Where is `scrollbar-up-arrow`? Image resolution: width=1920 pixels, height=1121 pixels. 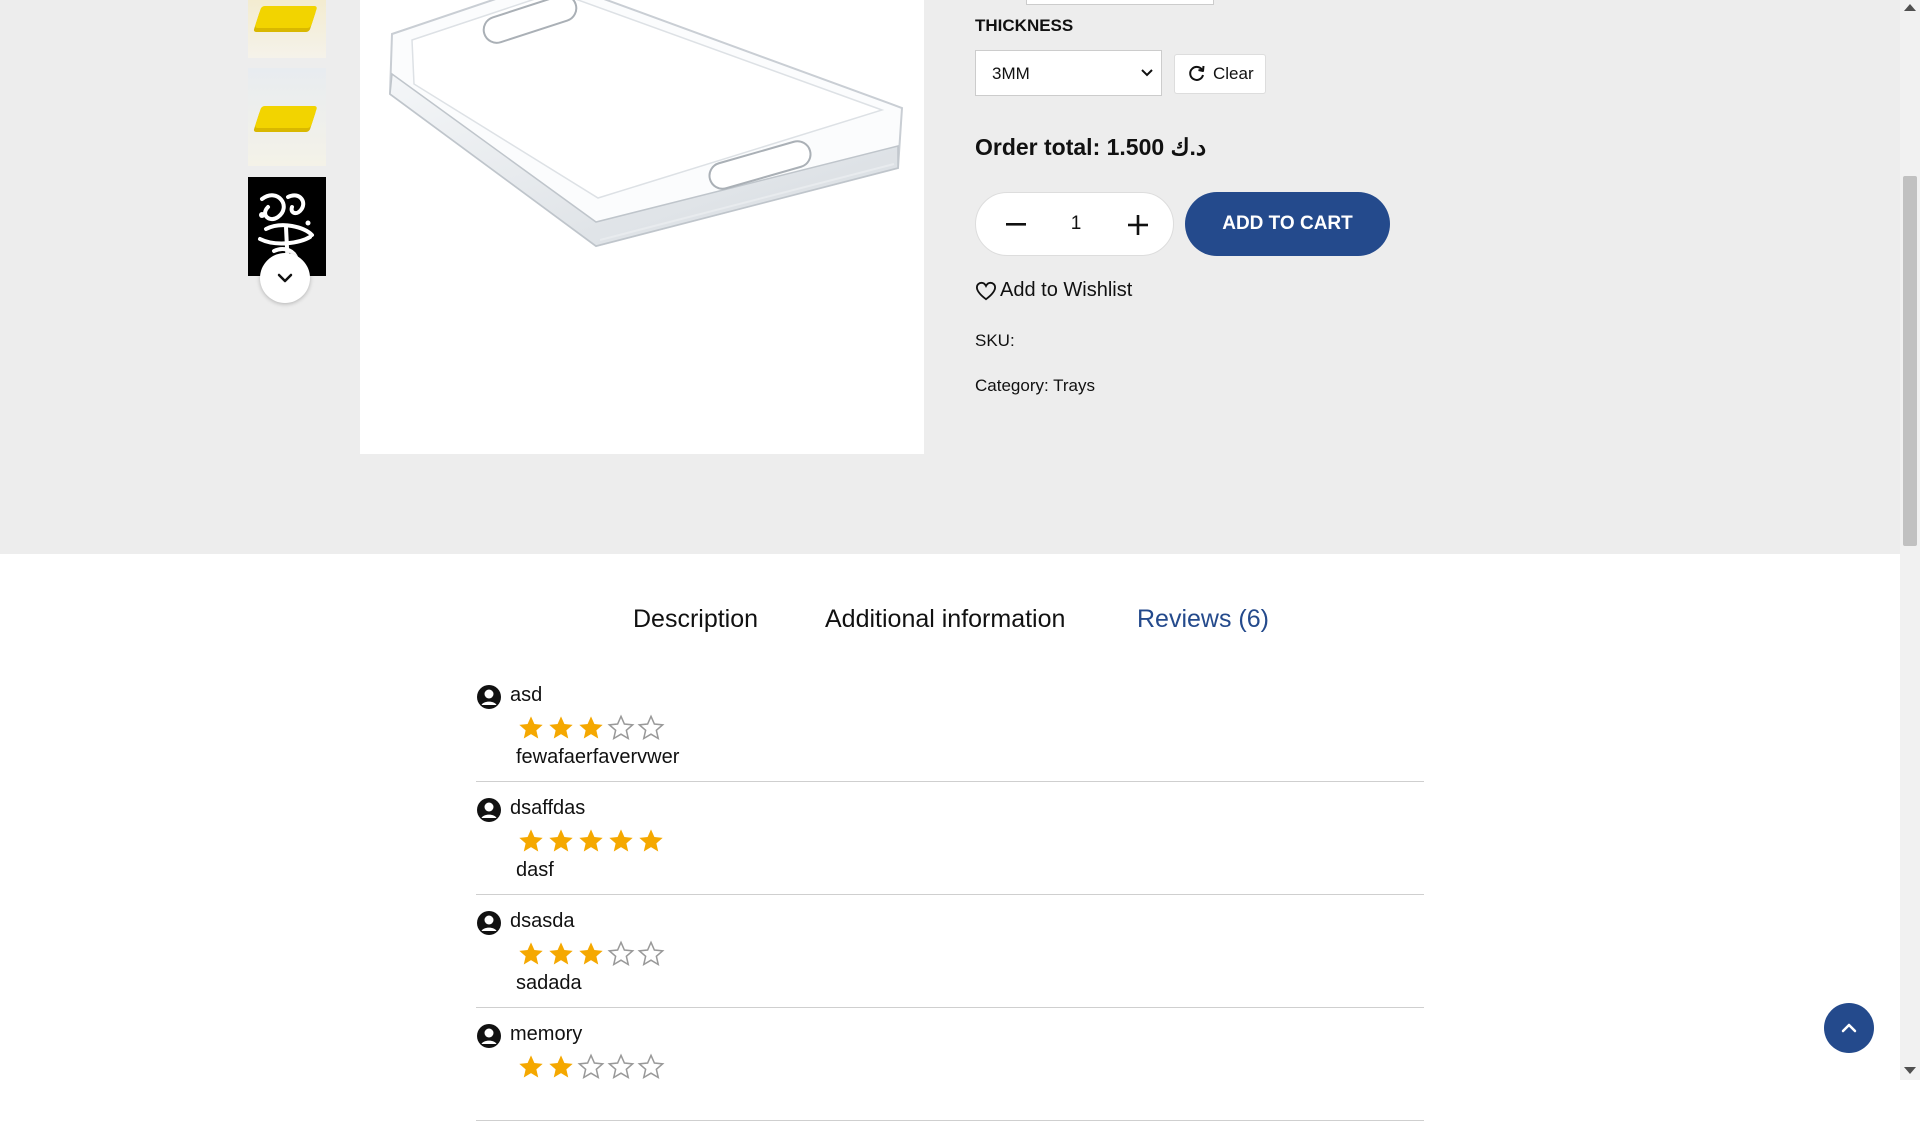
scrollbar-up-arrow is located at coordinates (1910, 7).